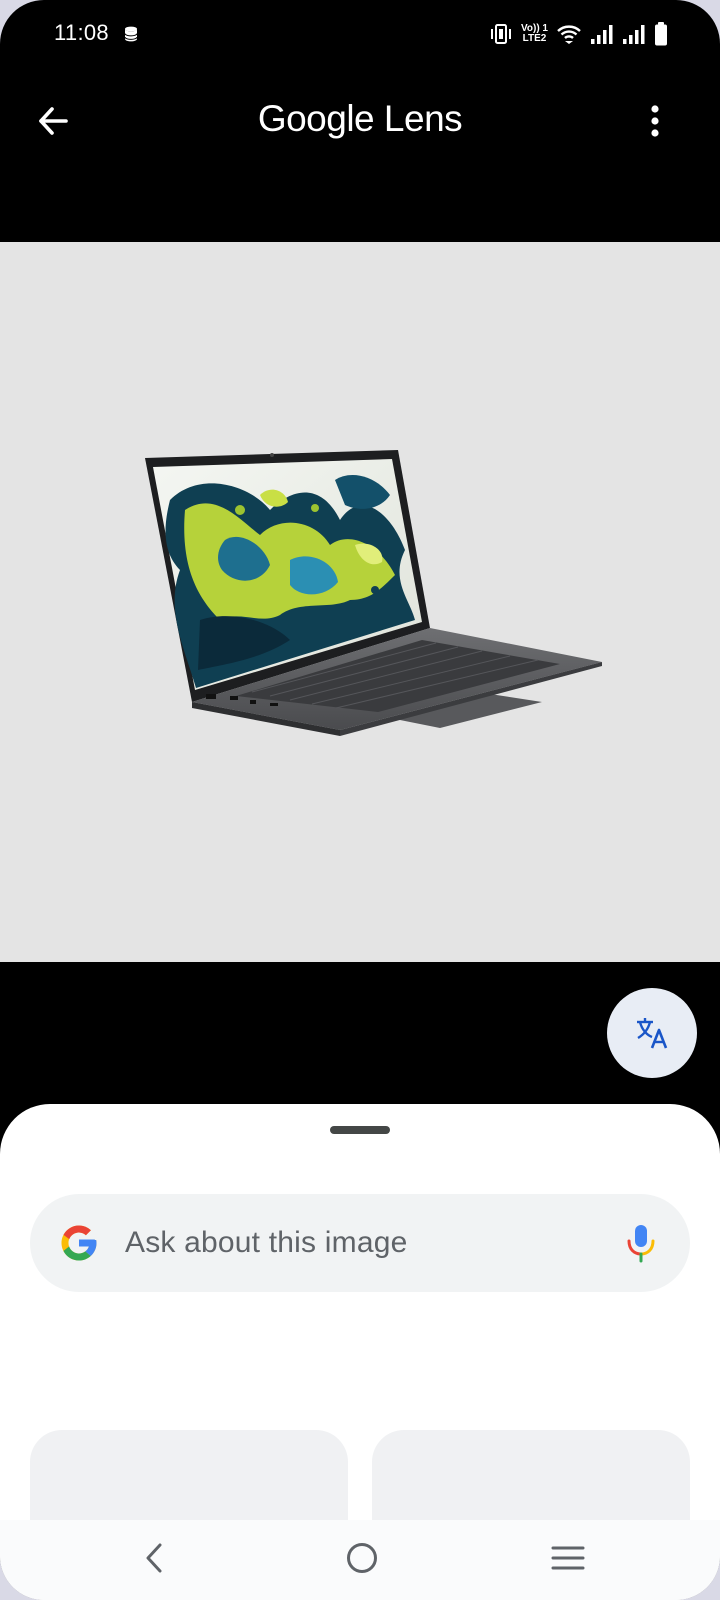  I want to click on signal-icon, so click(602, 34).